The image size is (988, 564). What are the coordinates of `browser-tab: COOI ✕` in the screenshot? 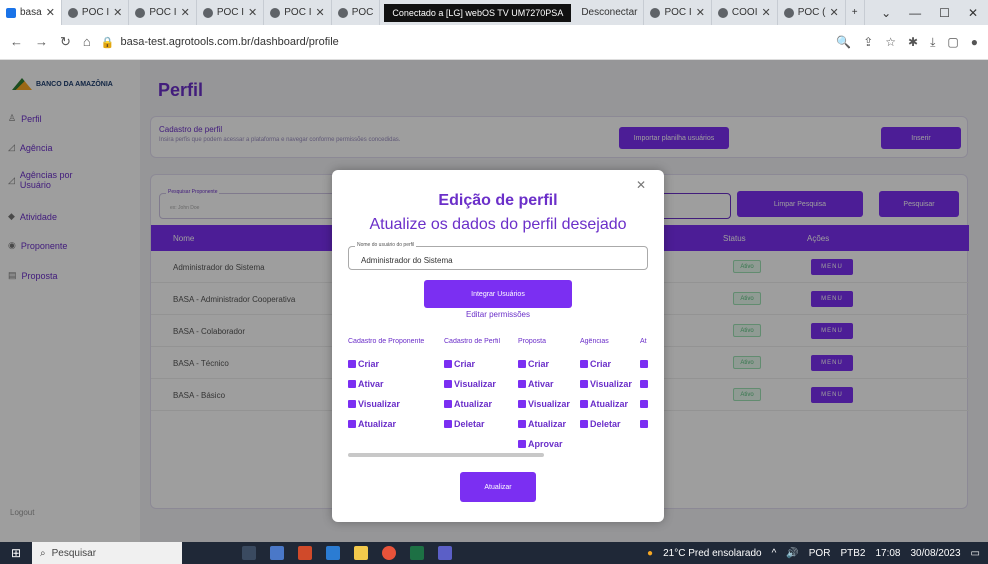 It's located at (745, 12).